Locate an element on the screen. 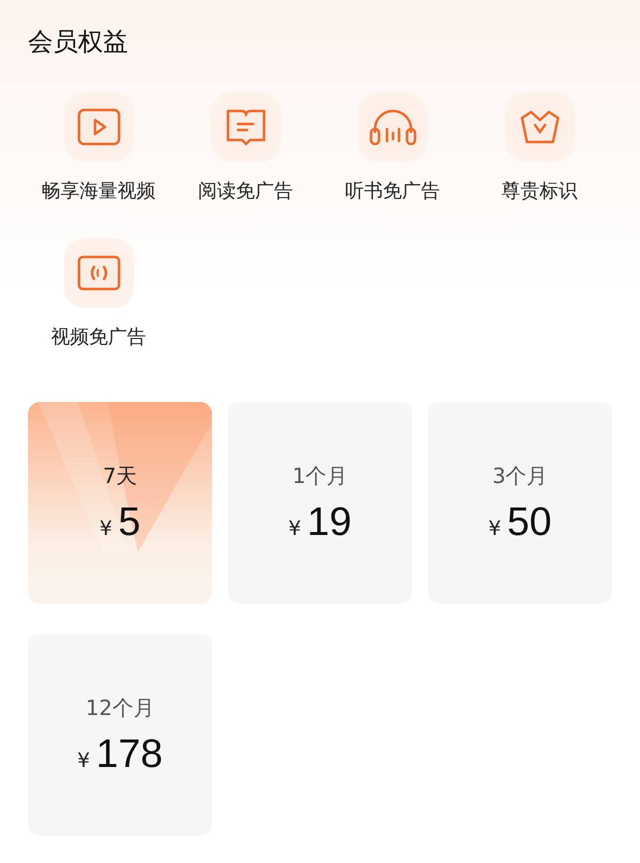 Image resolution: width=640 pixels, height=863 pixels. plan-card: 3个月 ¥50 is located at coordinates (520, 503).